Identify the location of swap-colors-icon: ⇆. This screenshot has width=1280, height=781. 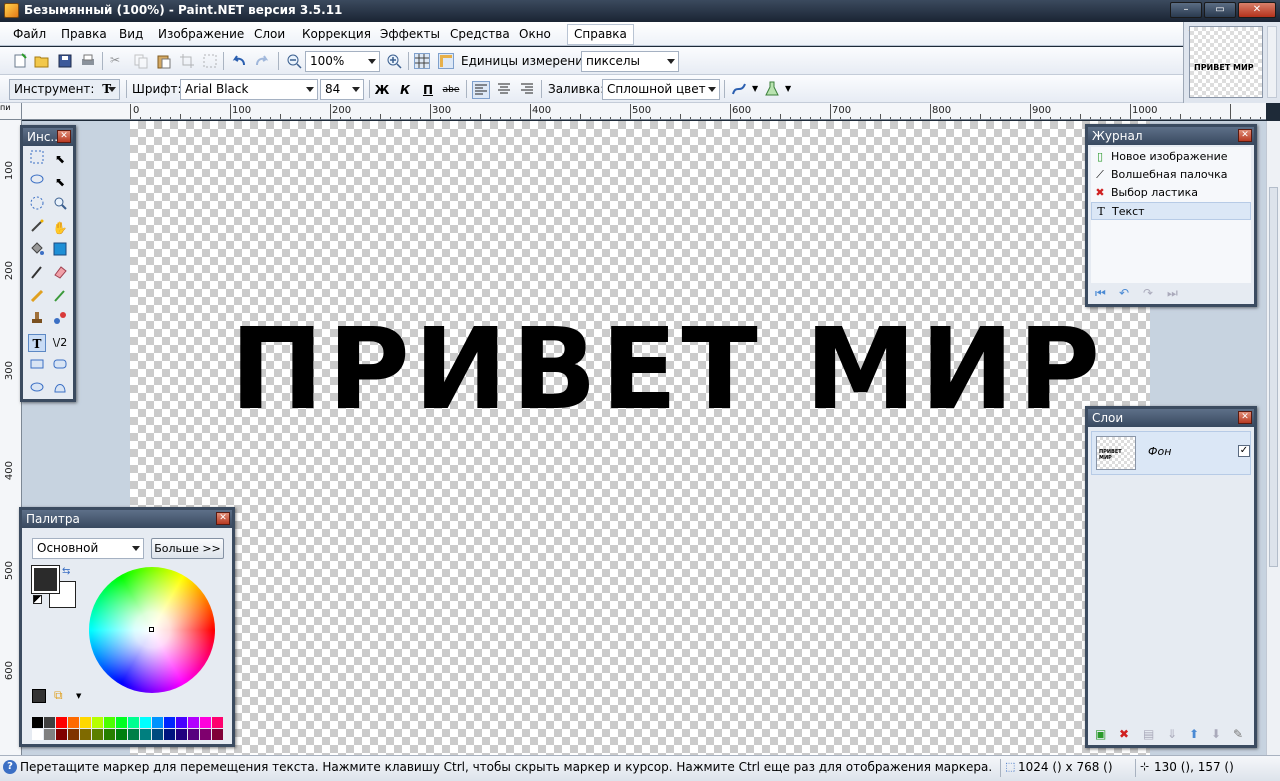
(66, 571).